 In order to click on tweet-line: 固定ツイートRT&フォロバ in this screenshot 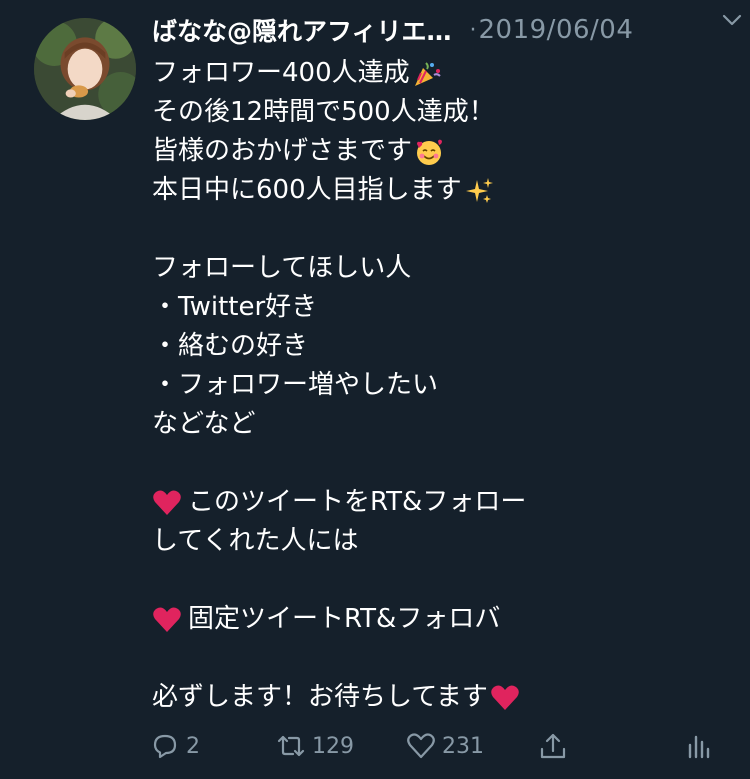, I will do `click(432, 619)`.